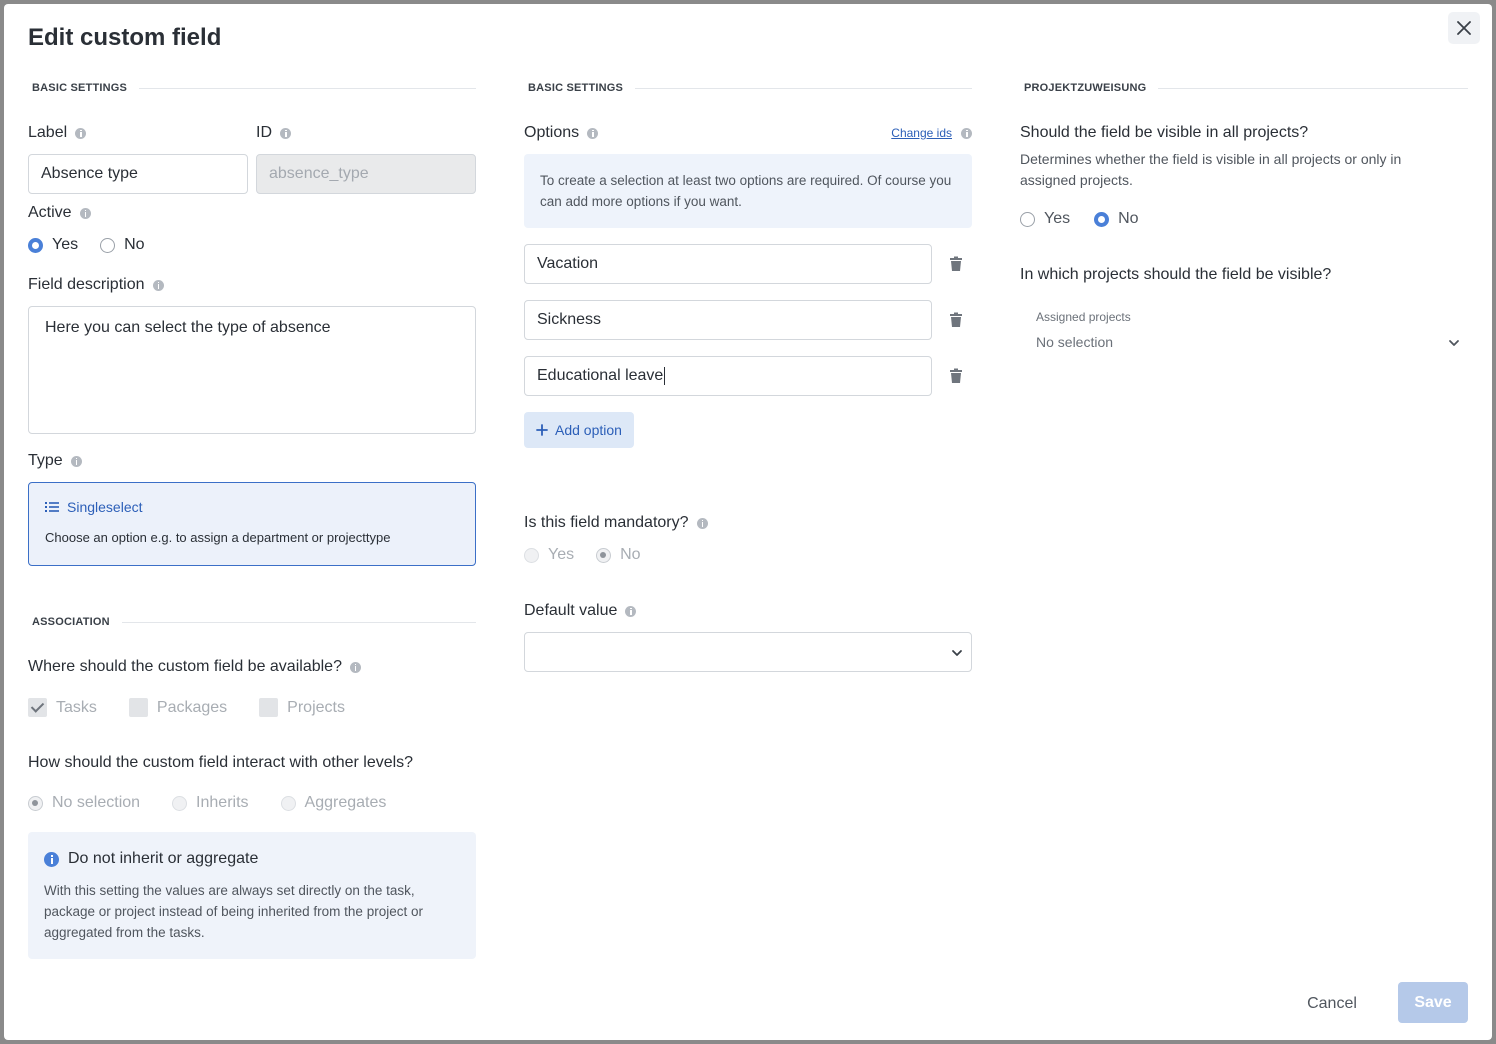 The width and height of the screenshot is (1496, 1044). Describe the element at coordinates (616, 523) in the screenshot. I see `mandatory-label: Is this field mandatory?` at that location.